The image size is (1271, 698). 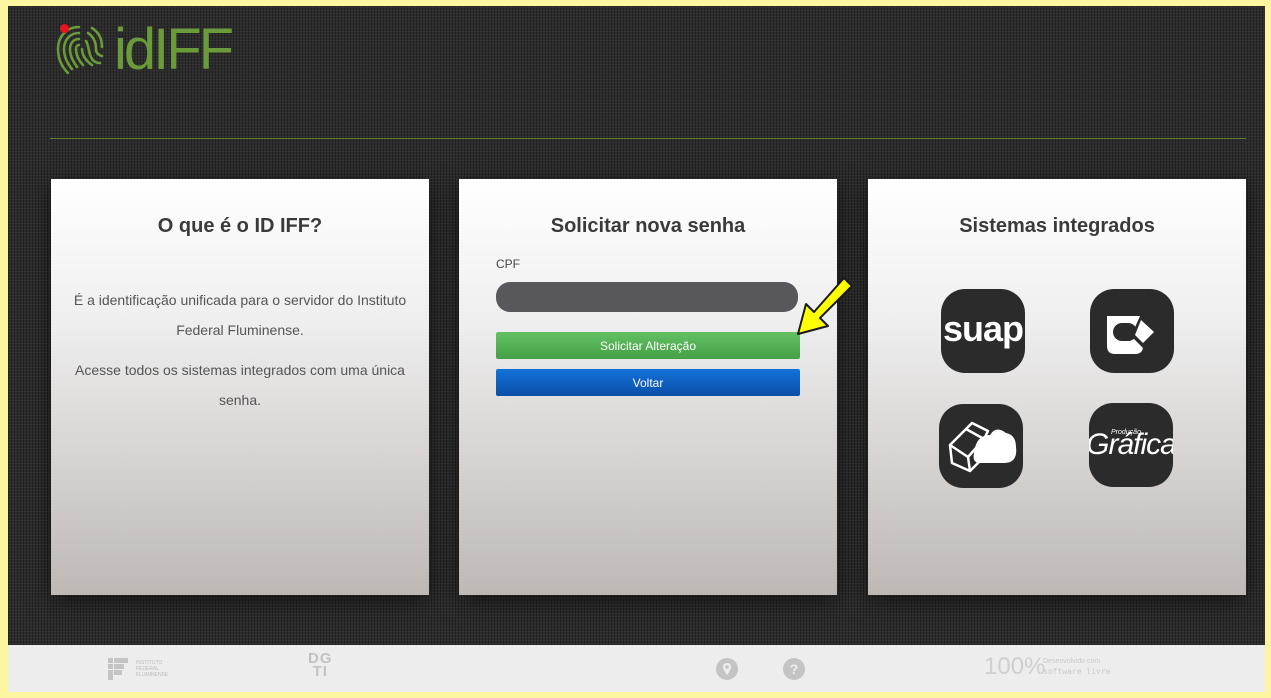 What do you see at coordinates (1126, 432) in the screenshot?
I see `grafica-small-label: Produção` at bounding box center [1126, 432].